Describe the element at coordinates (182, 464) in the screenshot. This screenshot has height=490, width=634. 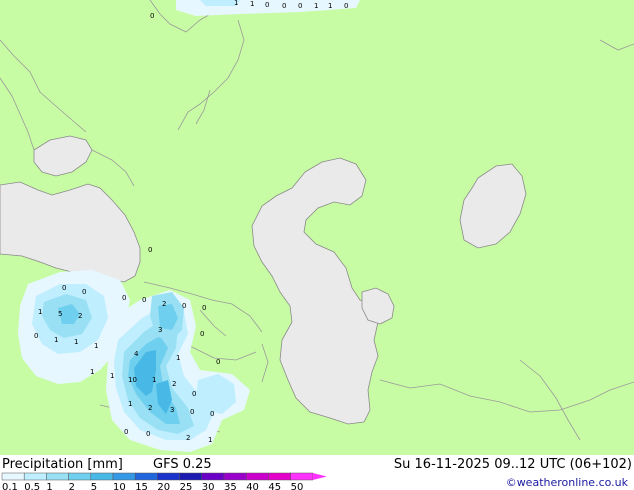
I see `model-name: GFS 0.25` at that location.